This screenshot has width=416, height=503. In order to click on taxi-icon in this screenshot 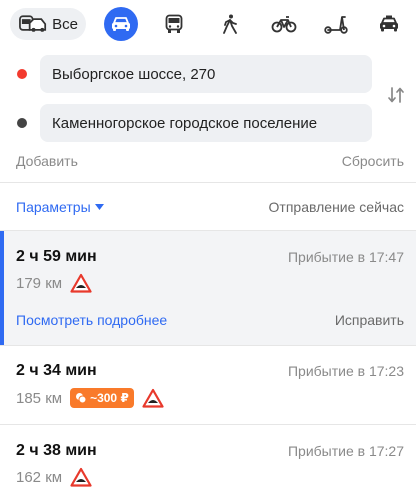, I will do `click(389, 23)`.